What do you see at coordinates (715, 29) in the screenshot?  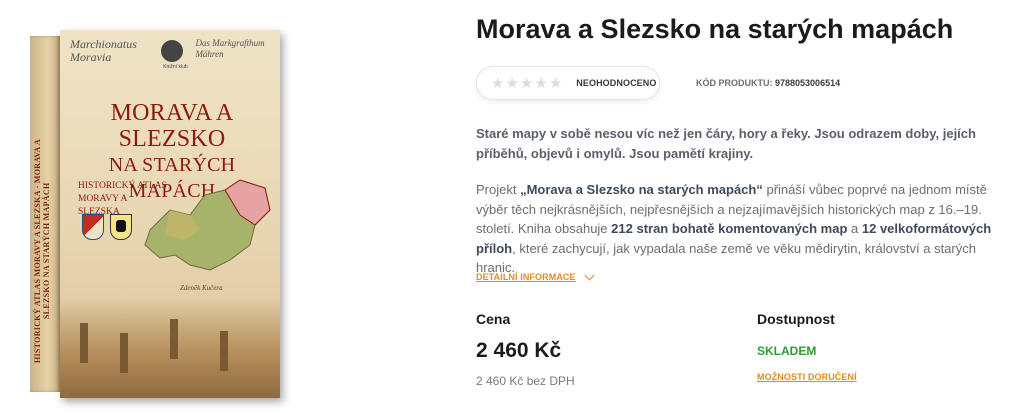 I see `product-title: Morava a Slezsko na starých mapách` at bounding box center [715, 29].